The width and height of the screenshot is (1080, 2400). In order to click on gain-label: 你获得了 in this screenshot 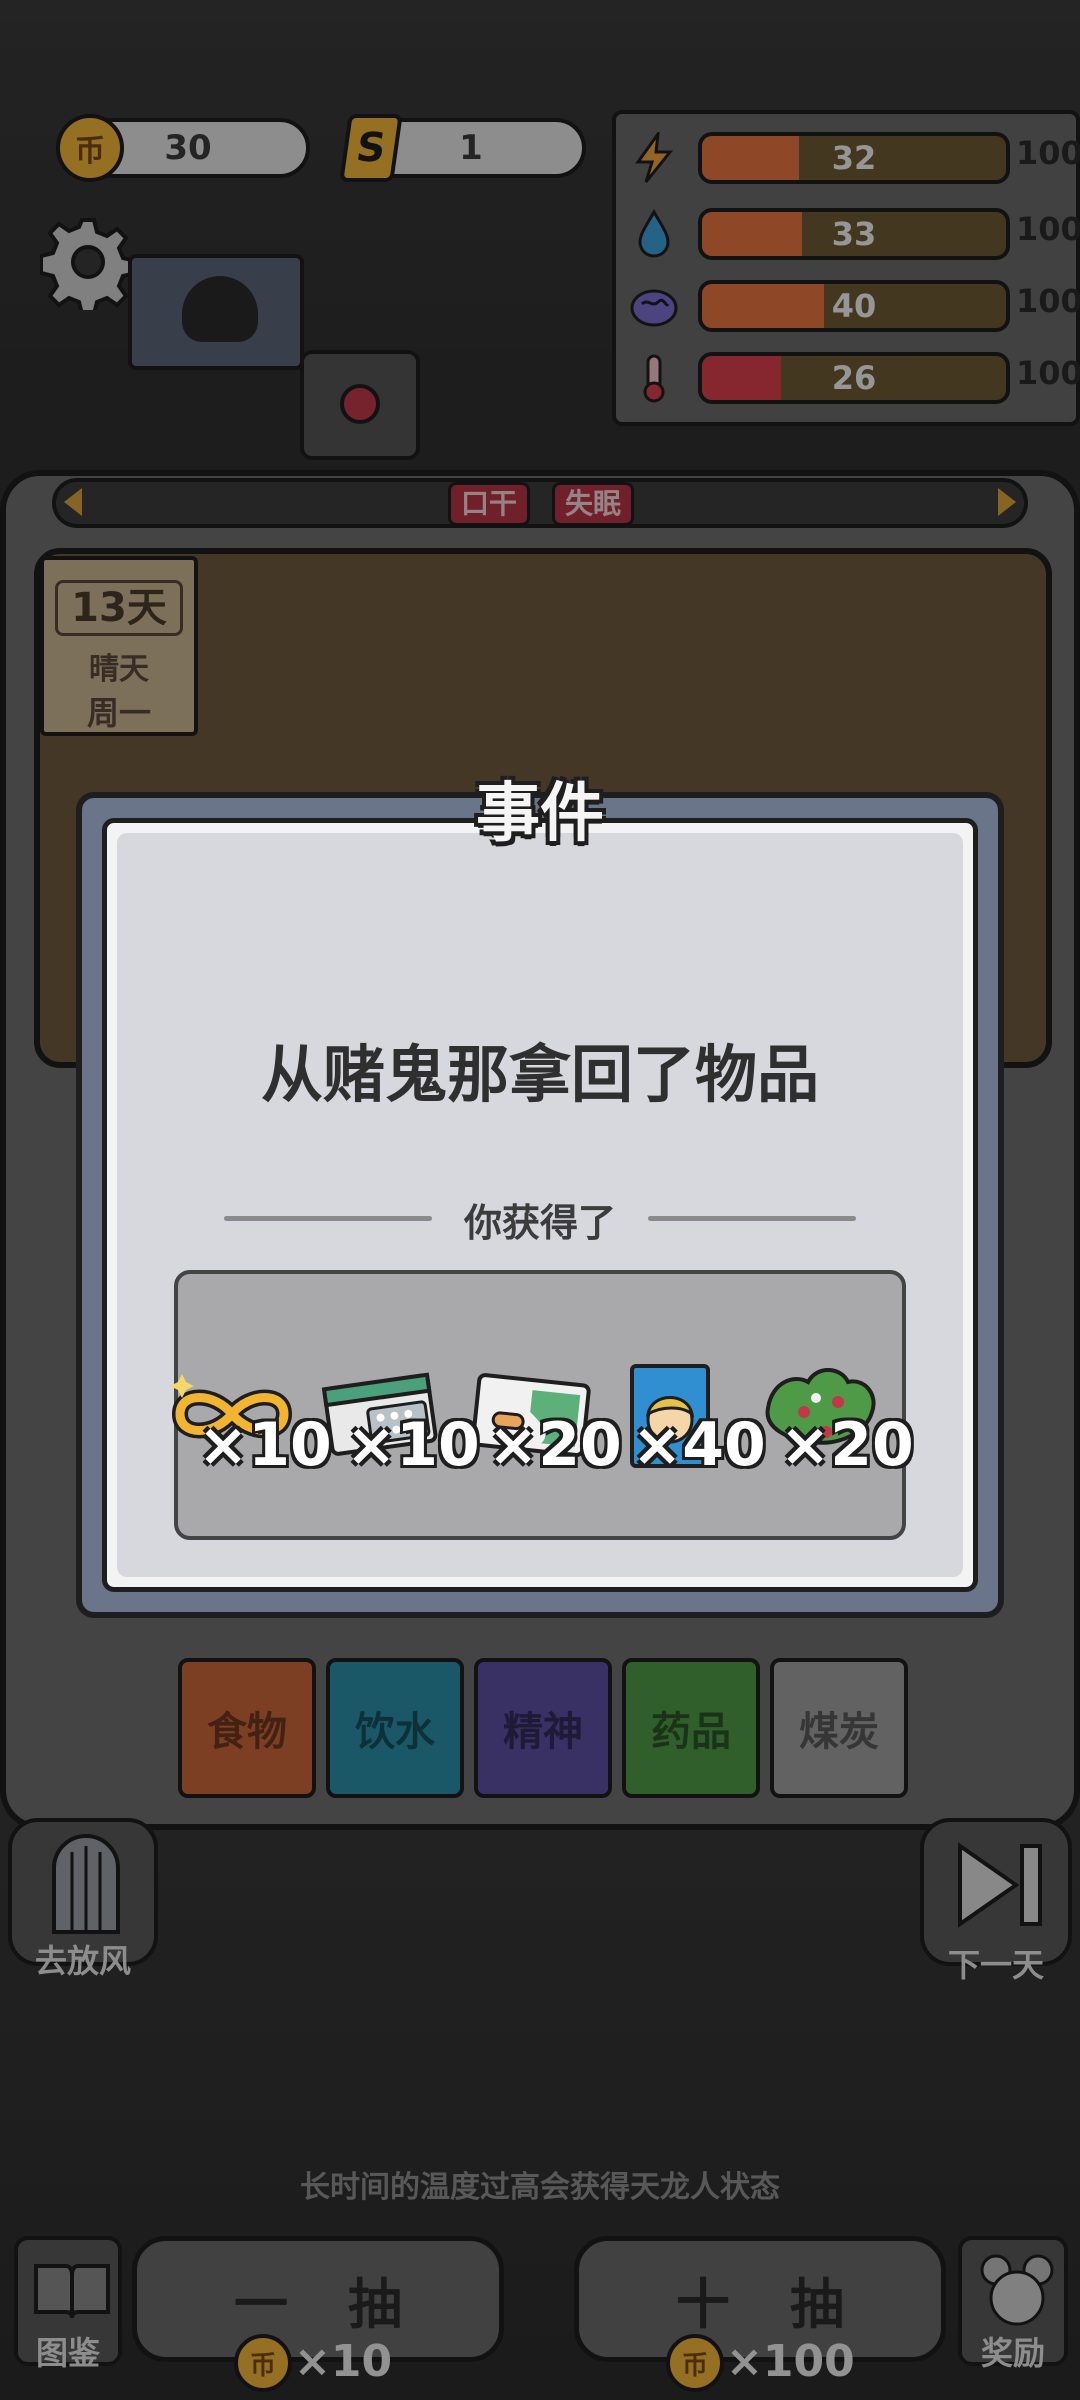, I will do `click(539, 1223)`.